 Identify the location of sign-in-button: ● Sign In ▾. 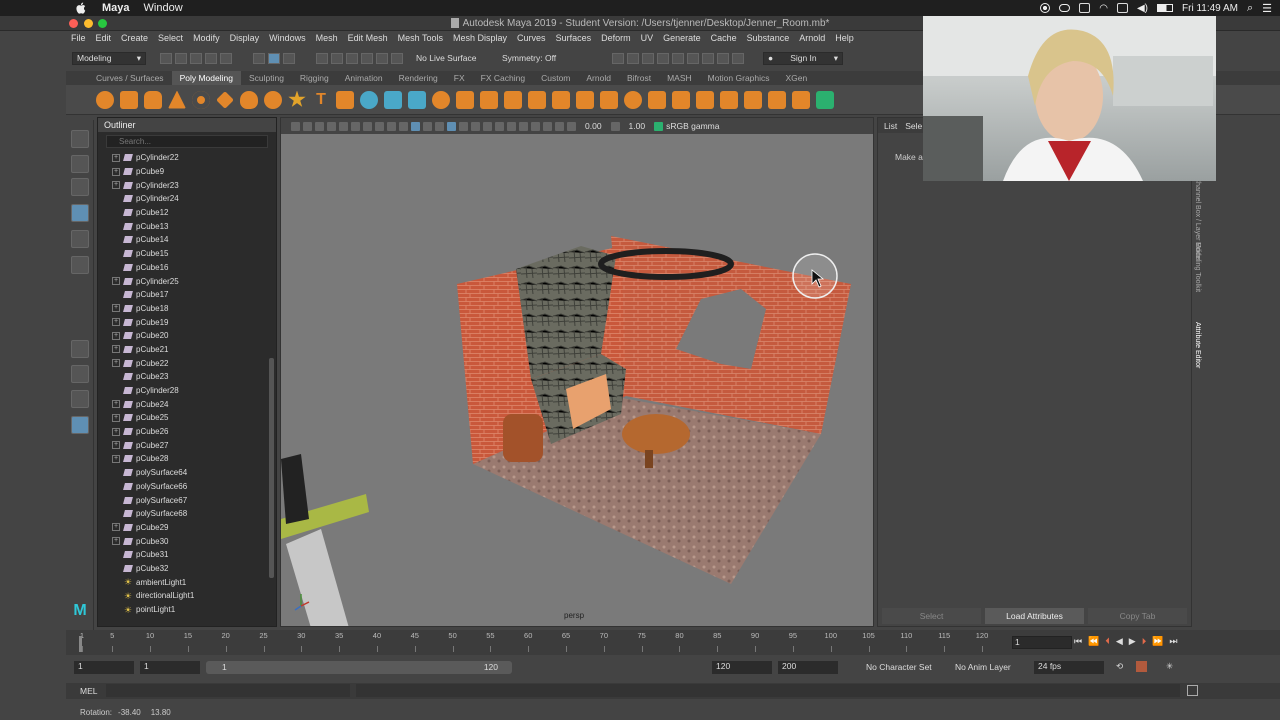
(803, 58).